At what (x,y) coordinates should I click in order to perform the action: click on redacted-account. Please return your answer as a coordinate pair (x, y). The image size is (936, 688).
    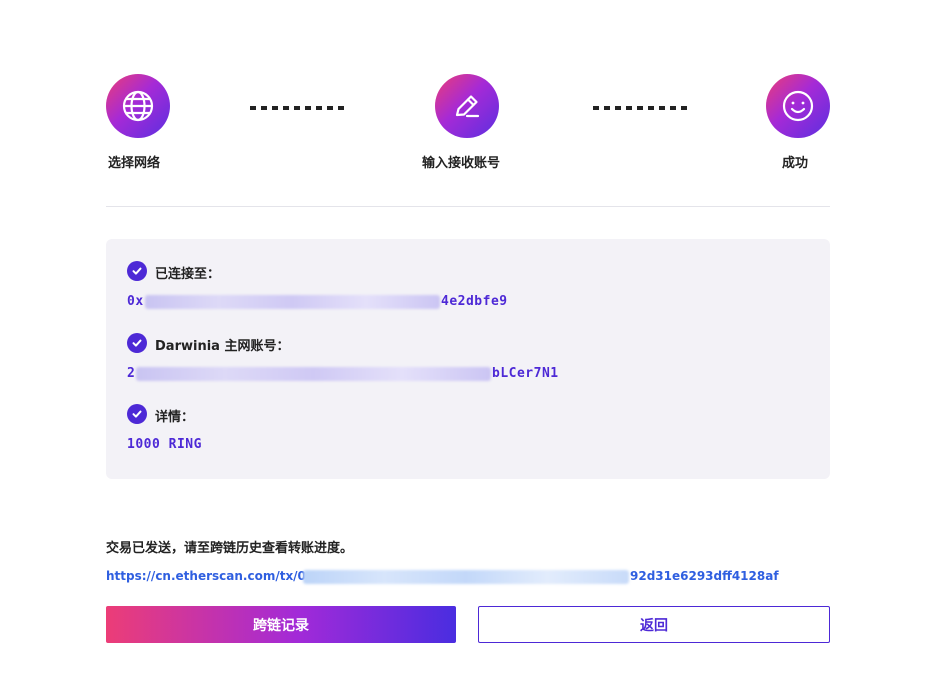
    Looking at the image, I should click on (313, 374).